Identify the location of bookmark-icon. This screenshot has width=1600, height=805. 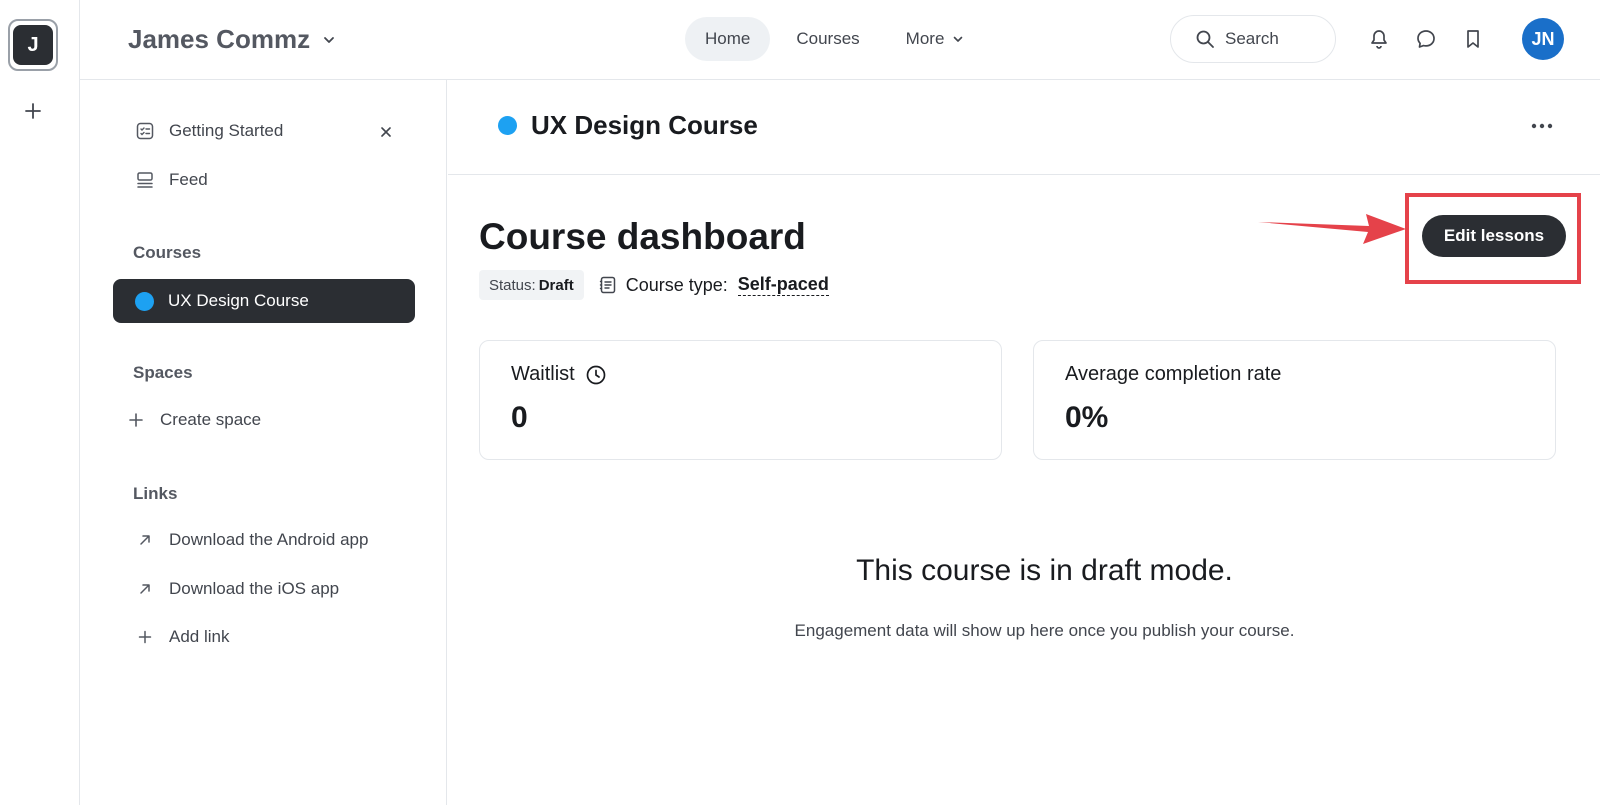
(1473, 39).